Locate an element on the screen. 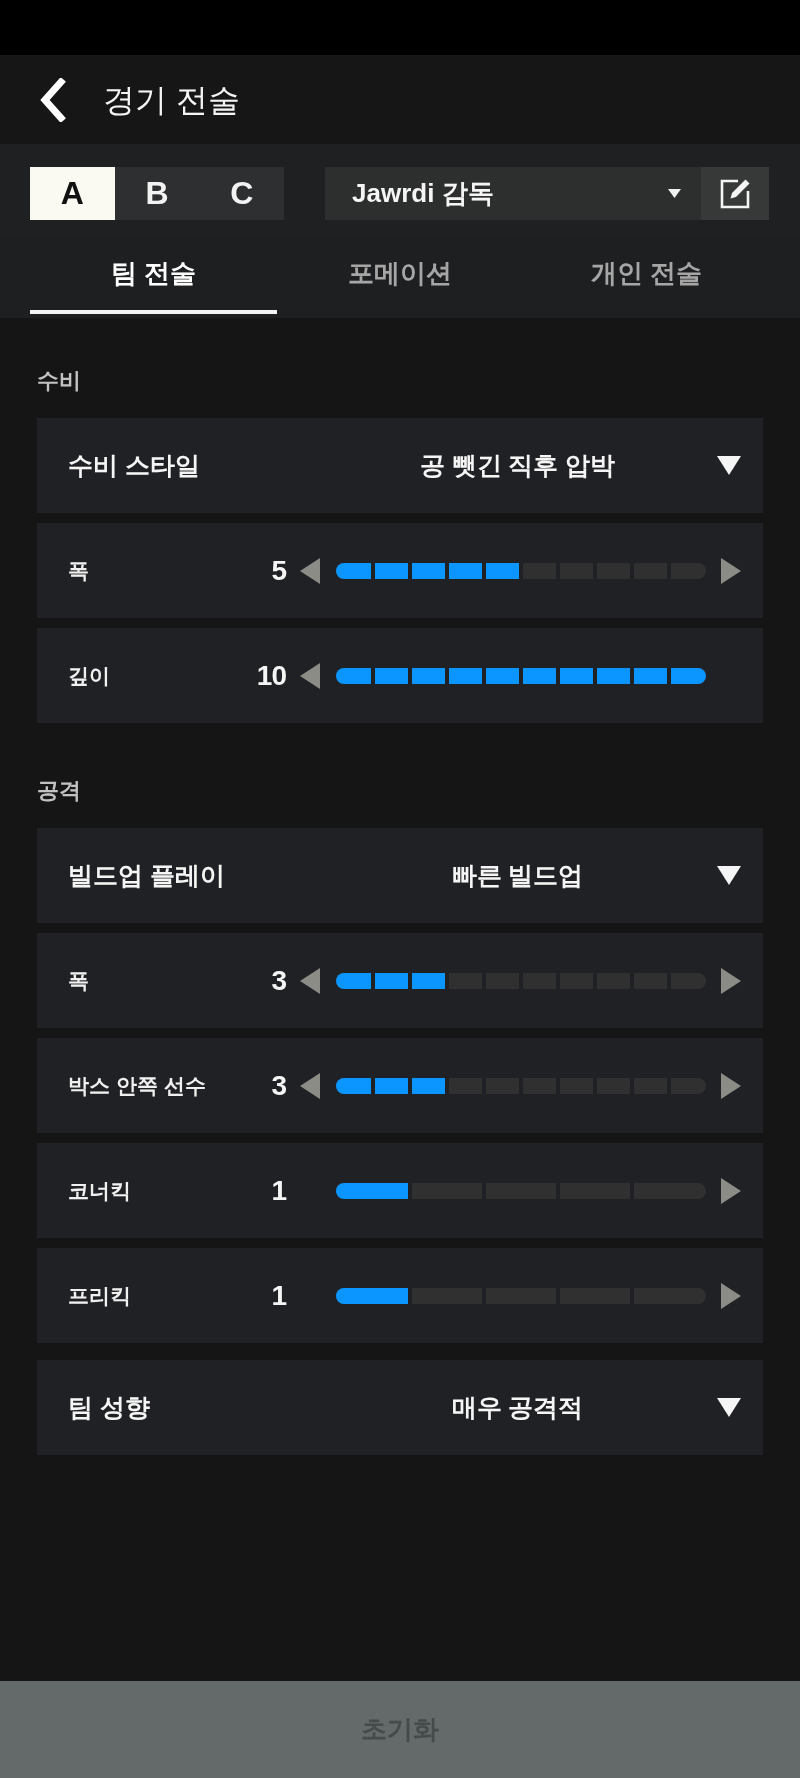 This screenshot has height=1778, width=800. slider-value: 10 is located at coordinates (271, 675).